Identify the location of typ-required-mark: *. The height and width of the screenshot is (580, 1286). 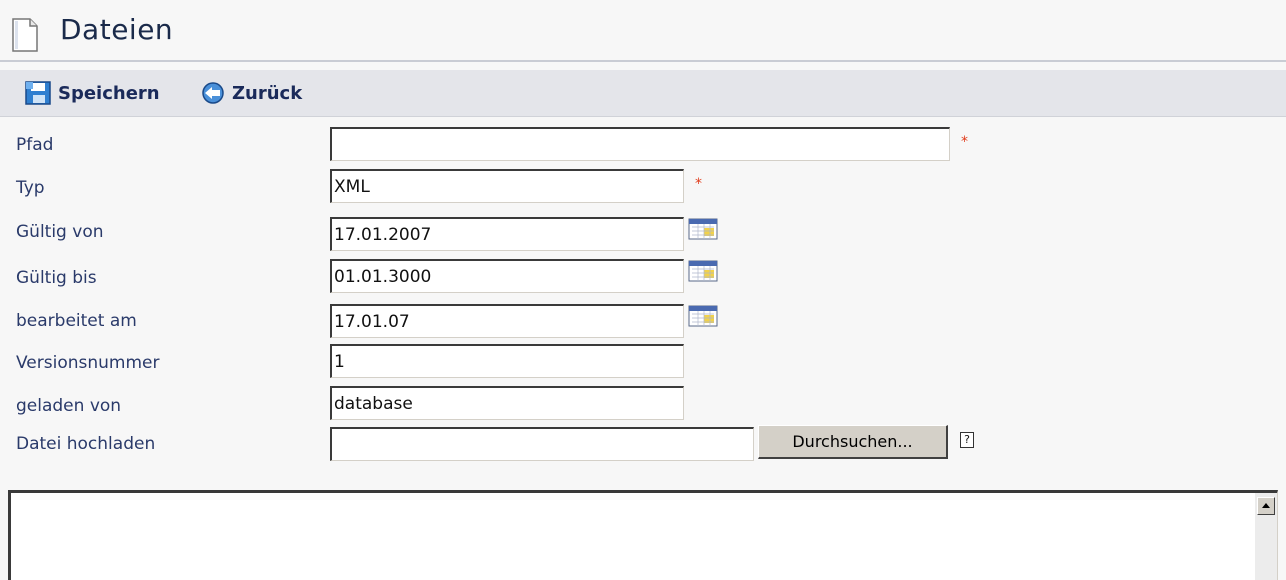
(698, 184).